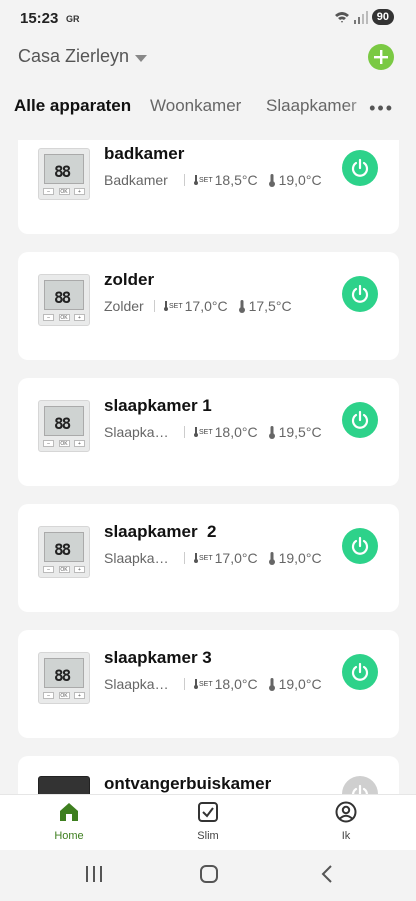 The image size is (416, 901). Describe the element at coordinates (300, 432) in the screenshot. I see `device-current-temp: 19,5°C` at that location.